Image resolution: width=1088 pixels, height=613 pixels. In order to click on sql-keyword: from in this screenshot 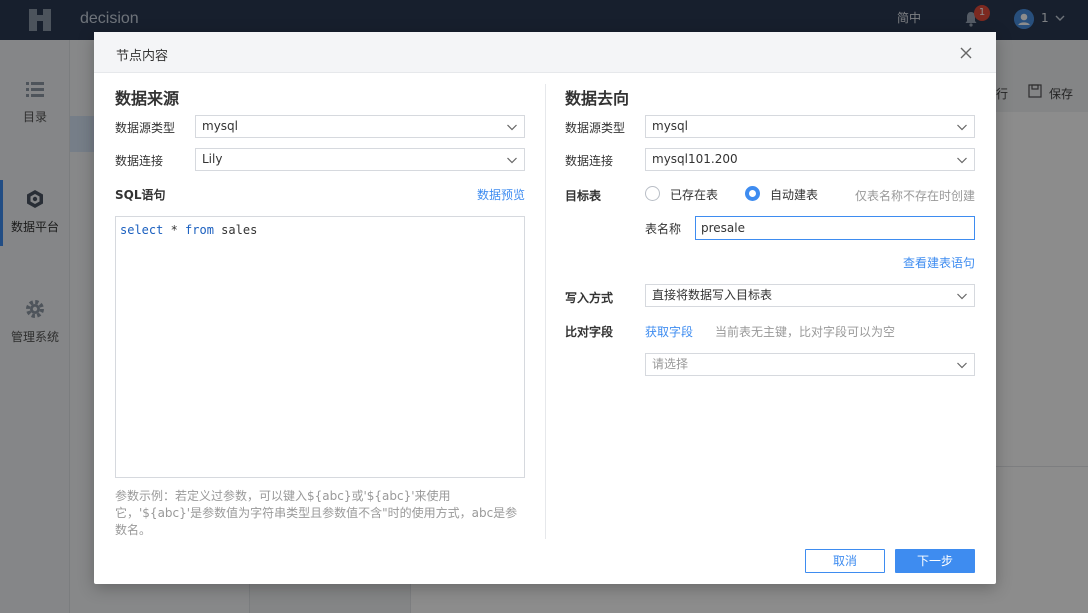, I will do `click(199, 230)`.